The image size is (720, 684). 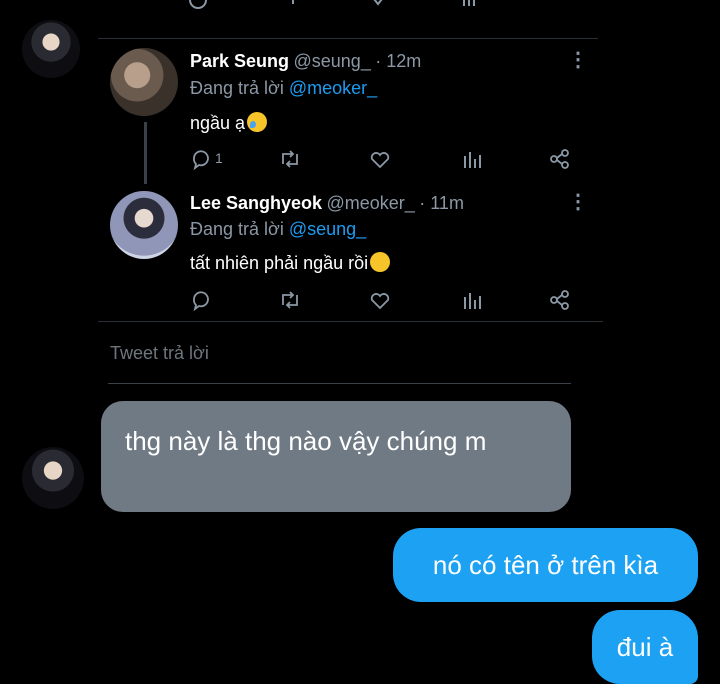 I want to click on replying-to-line: Đang trả lời @meoker_, so click(x=283, y=88).